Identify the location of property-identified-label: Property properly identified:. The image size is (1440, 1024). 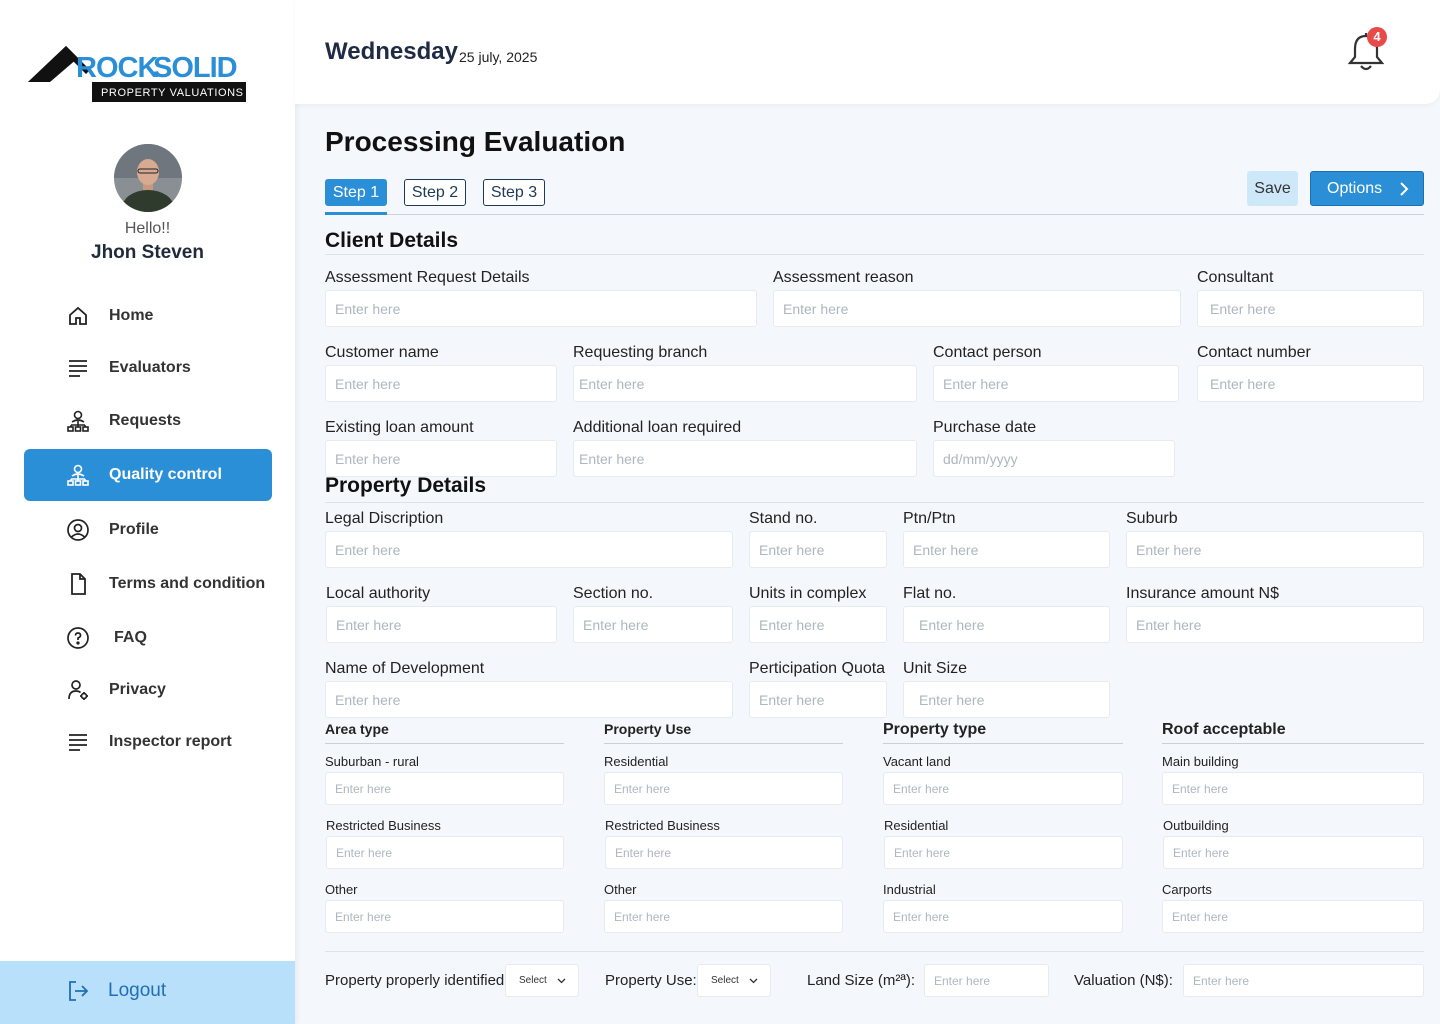
(417, 980).